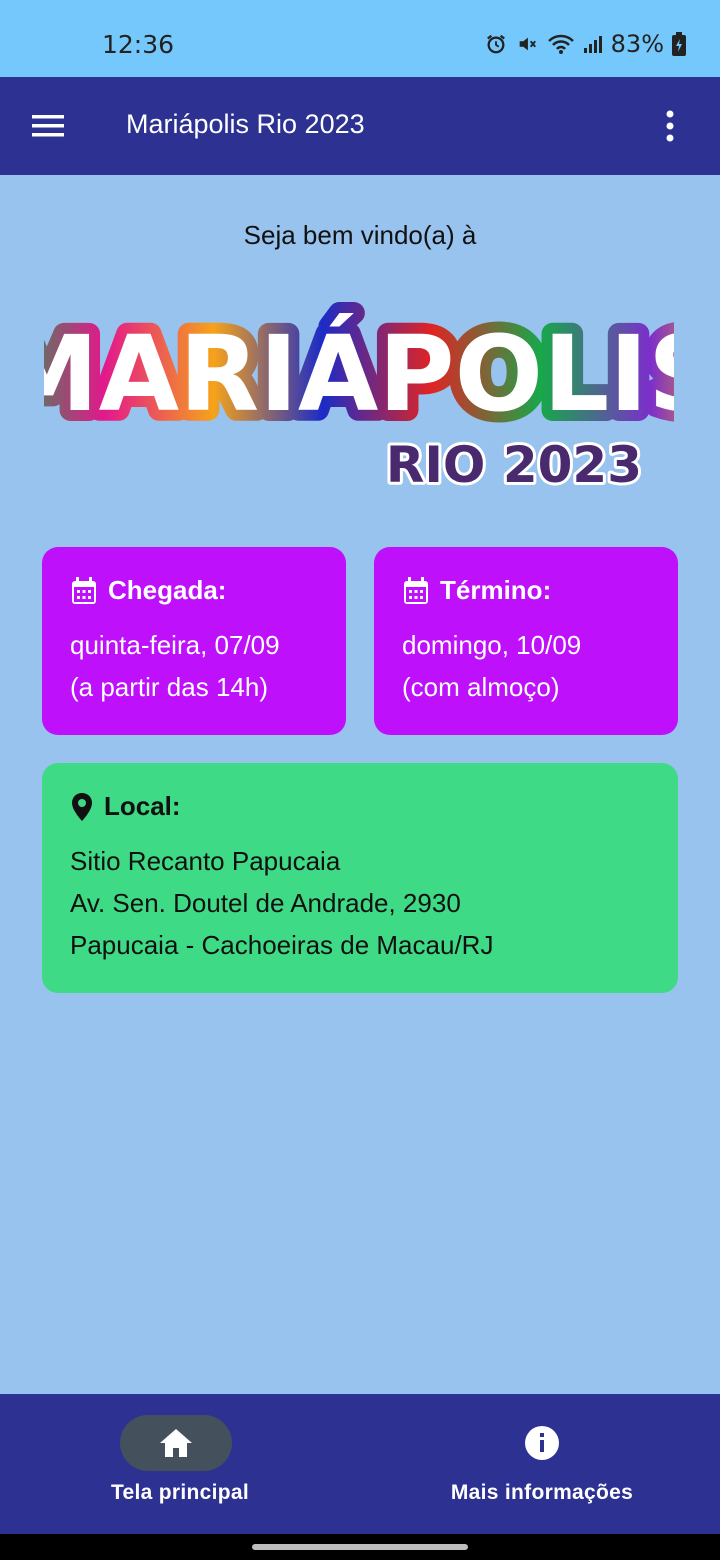  What do you see at coordinates (167, 590) in the screenshot?
I see `arrival-title: Chegada:` at bounding box center [167, 590].